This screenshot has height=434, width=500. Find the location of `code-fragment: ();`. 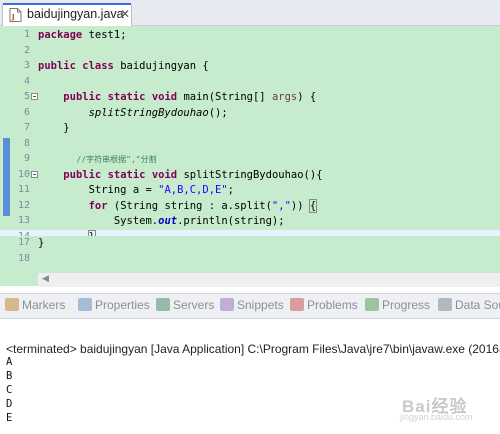

code-fragment: (); is located at coordinates (218, 112).